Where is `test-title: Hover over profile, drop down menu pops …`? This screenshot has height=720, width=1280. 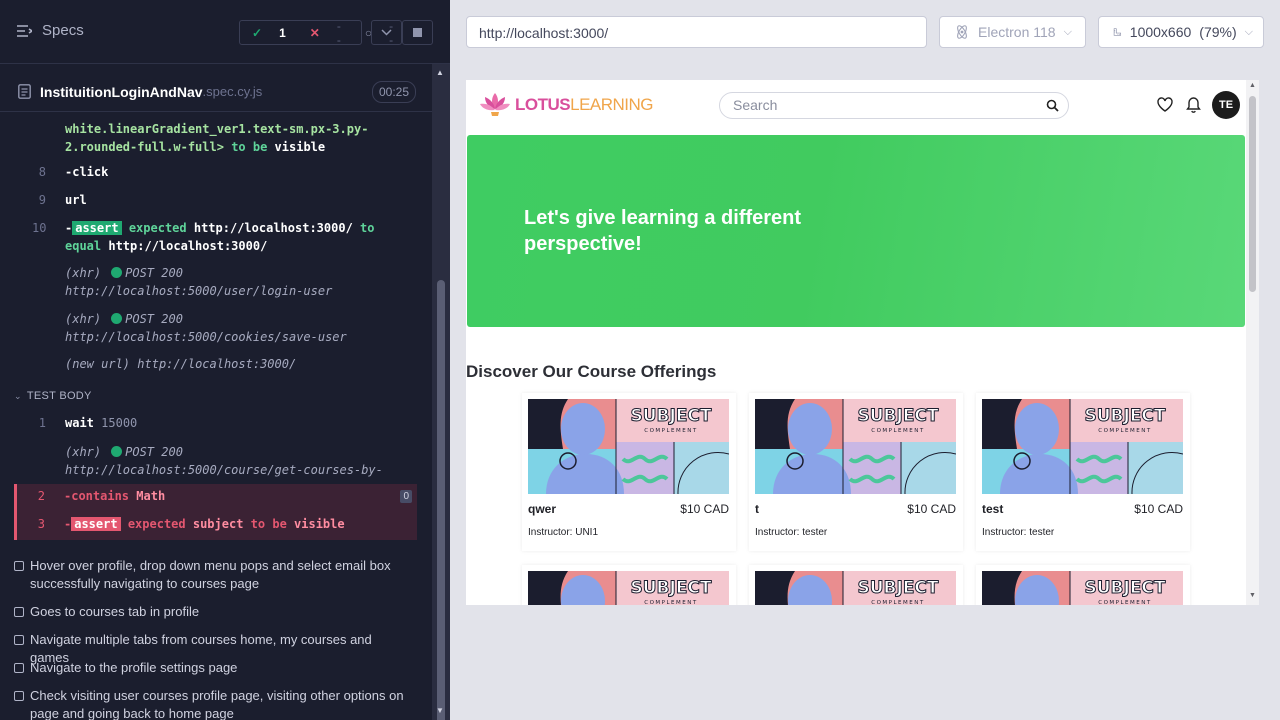
test-title: Hover over profile, drop down menu pops … is located at coordinates (210, 574).